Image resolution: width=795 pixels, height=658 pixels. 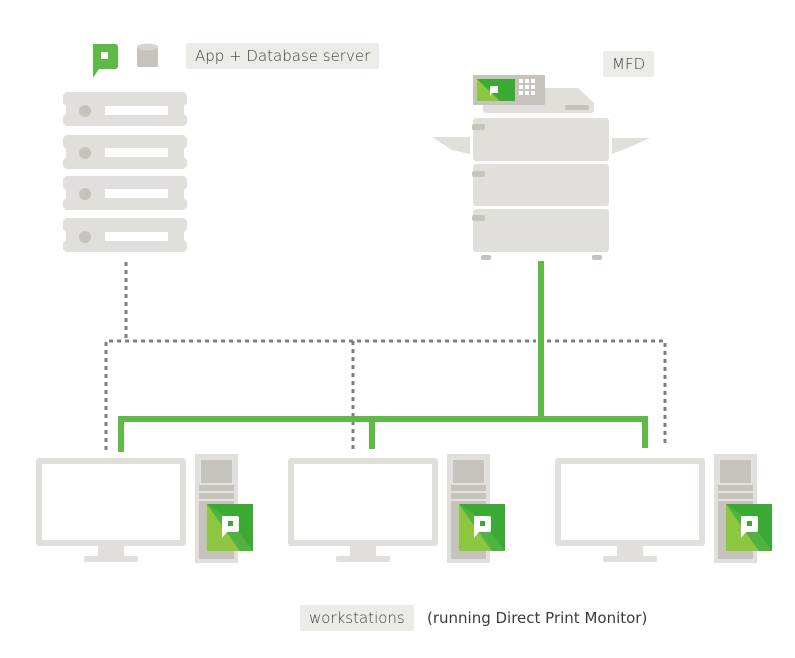 I want to click on server-rack, so click(x=125, y=172).